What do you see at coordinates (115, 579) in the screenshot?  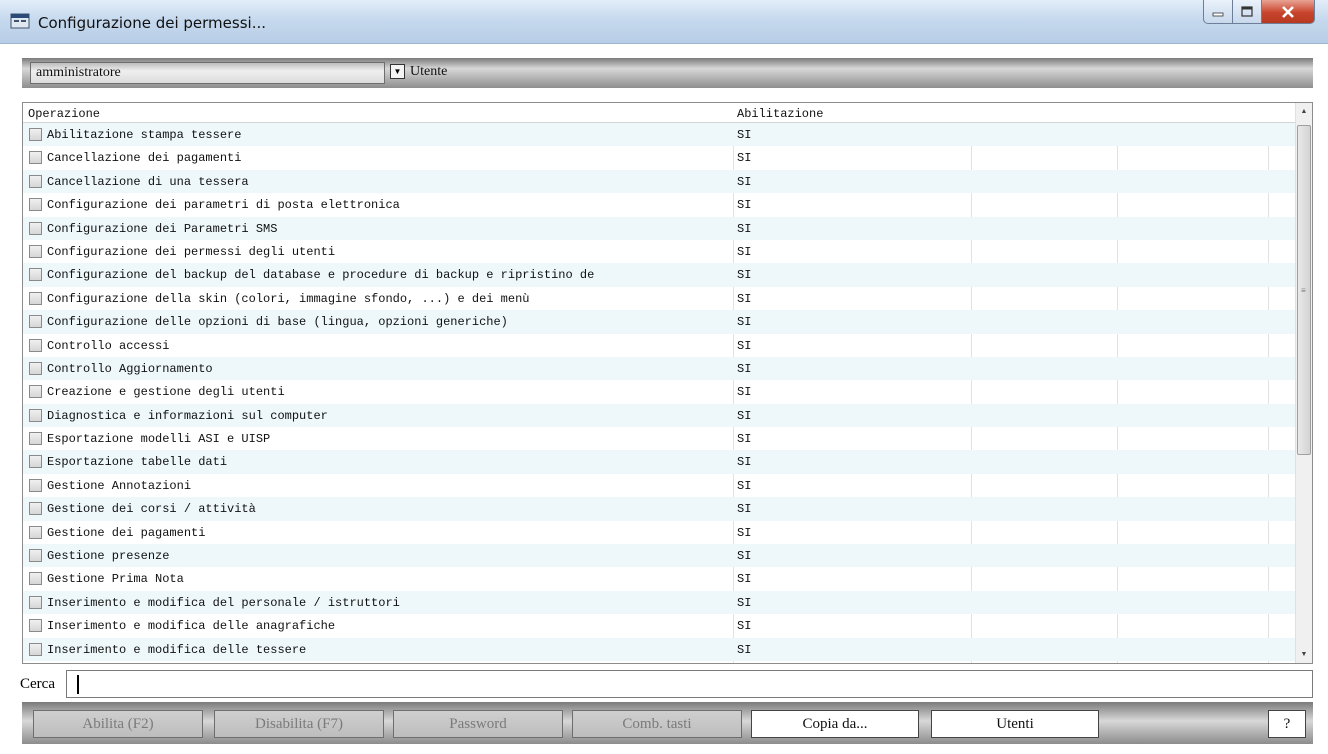 I see `operation-cell: Gestione Prima Nota` at bounding box center [115, 579].